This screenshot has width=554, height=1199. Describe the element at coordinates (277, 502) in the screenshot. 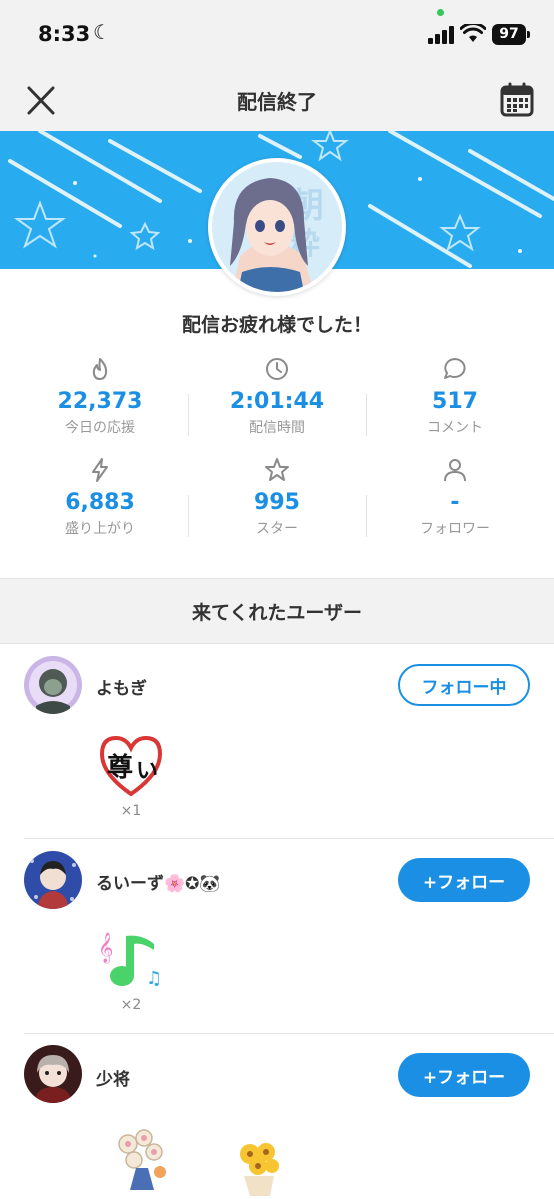

I see `stat-value: 995` at that location.